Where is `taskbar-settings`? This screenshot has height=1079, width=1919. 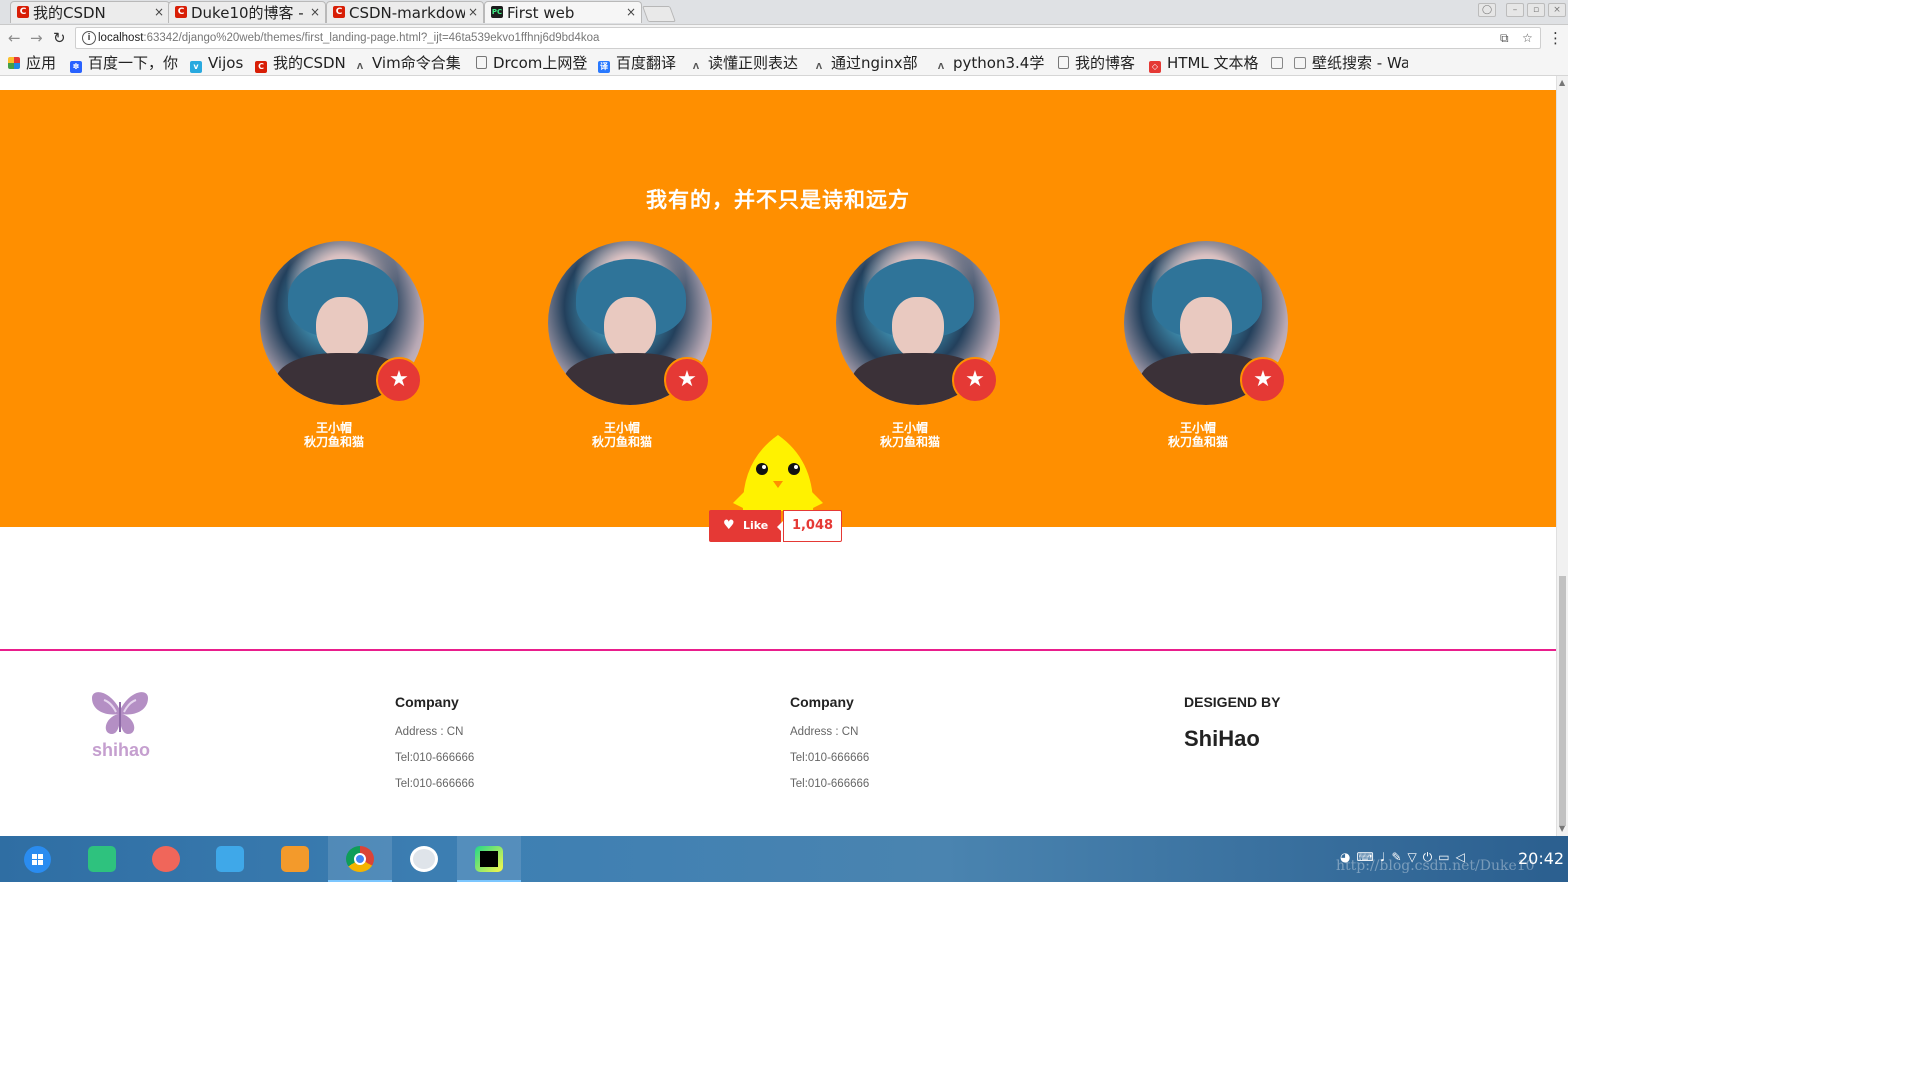 taskbar-settings is located at coordinates (424, 859).